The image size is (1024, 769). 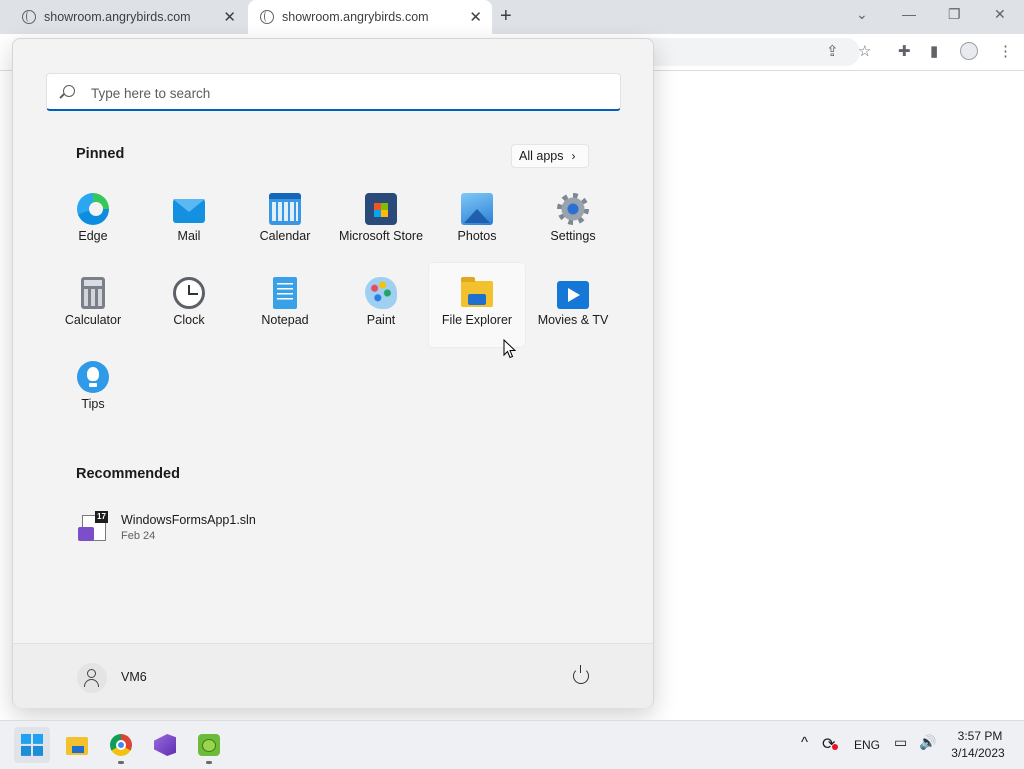 What do you see at coordinates (927, 742) in the screenshot?
I see `volume-icon: 🔊` at bounding box center [927, 742].